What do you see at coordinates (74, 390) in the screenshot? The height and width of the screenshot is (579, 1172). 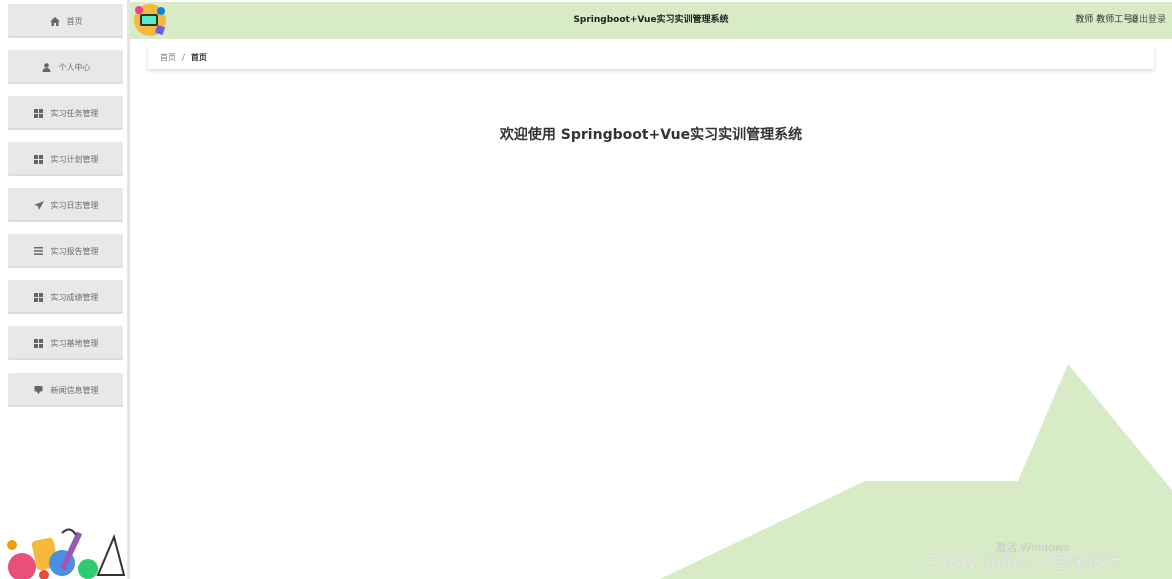 I see `sidebar-item-label: 新闻信息管理` at bounding box center [74, 390].